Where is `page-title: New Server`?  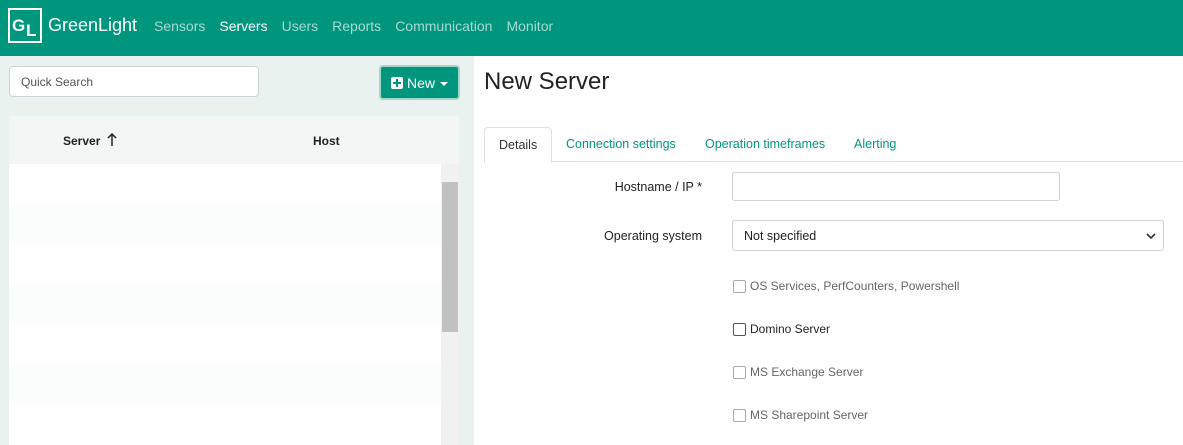
page-title: New Server is located at coordinates (547, 81).